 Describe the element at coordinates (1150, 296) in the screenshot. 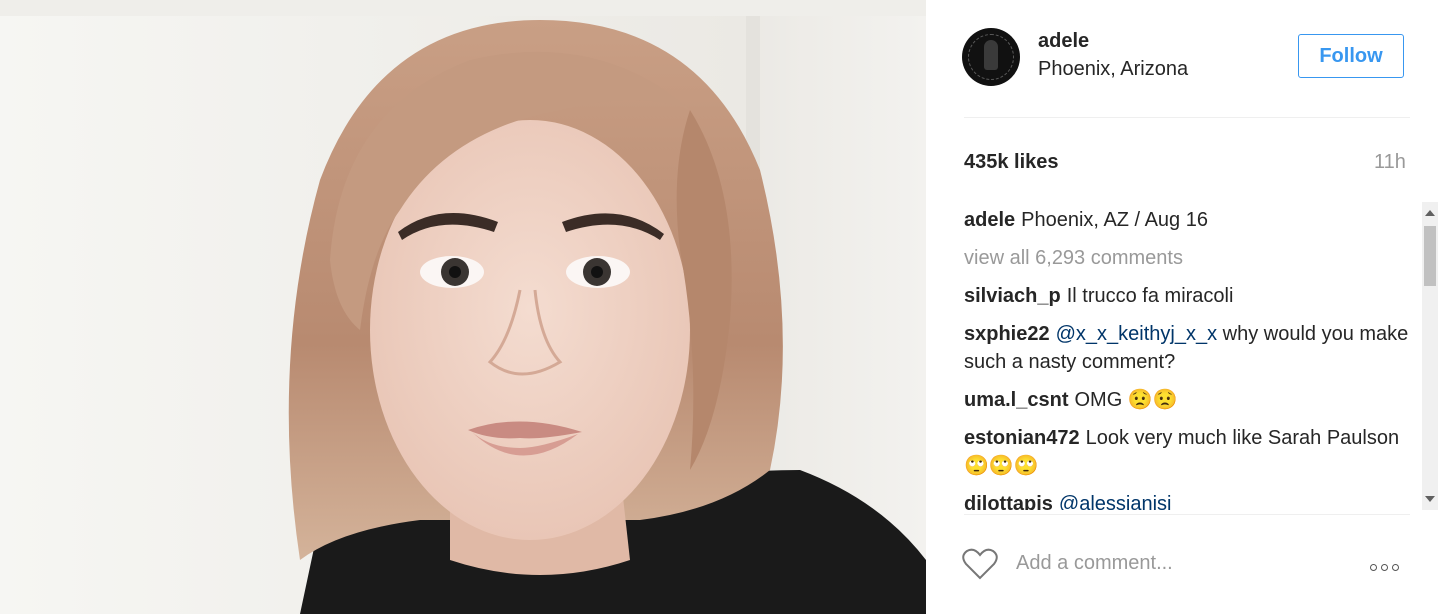

I see `comment-text: Il trucco fa miracoli` at that location.